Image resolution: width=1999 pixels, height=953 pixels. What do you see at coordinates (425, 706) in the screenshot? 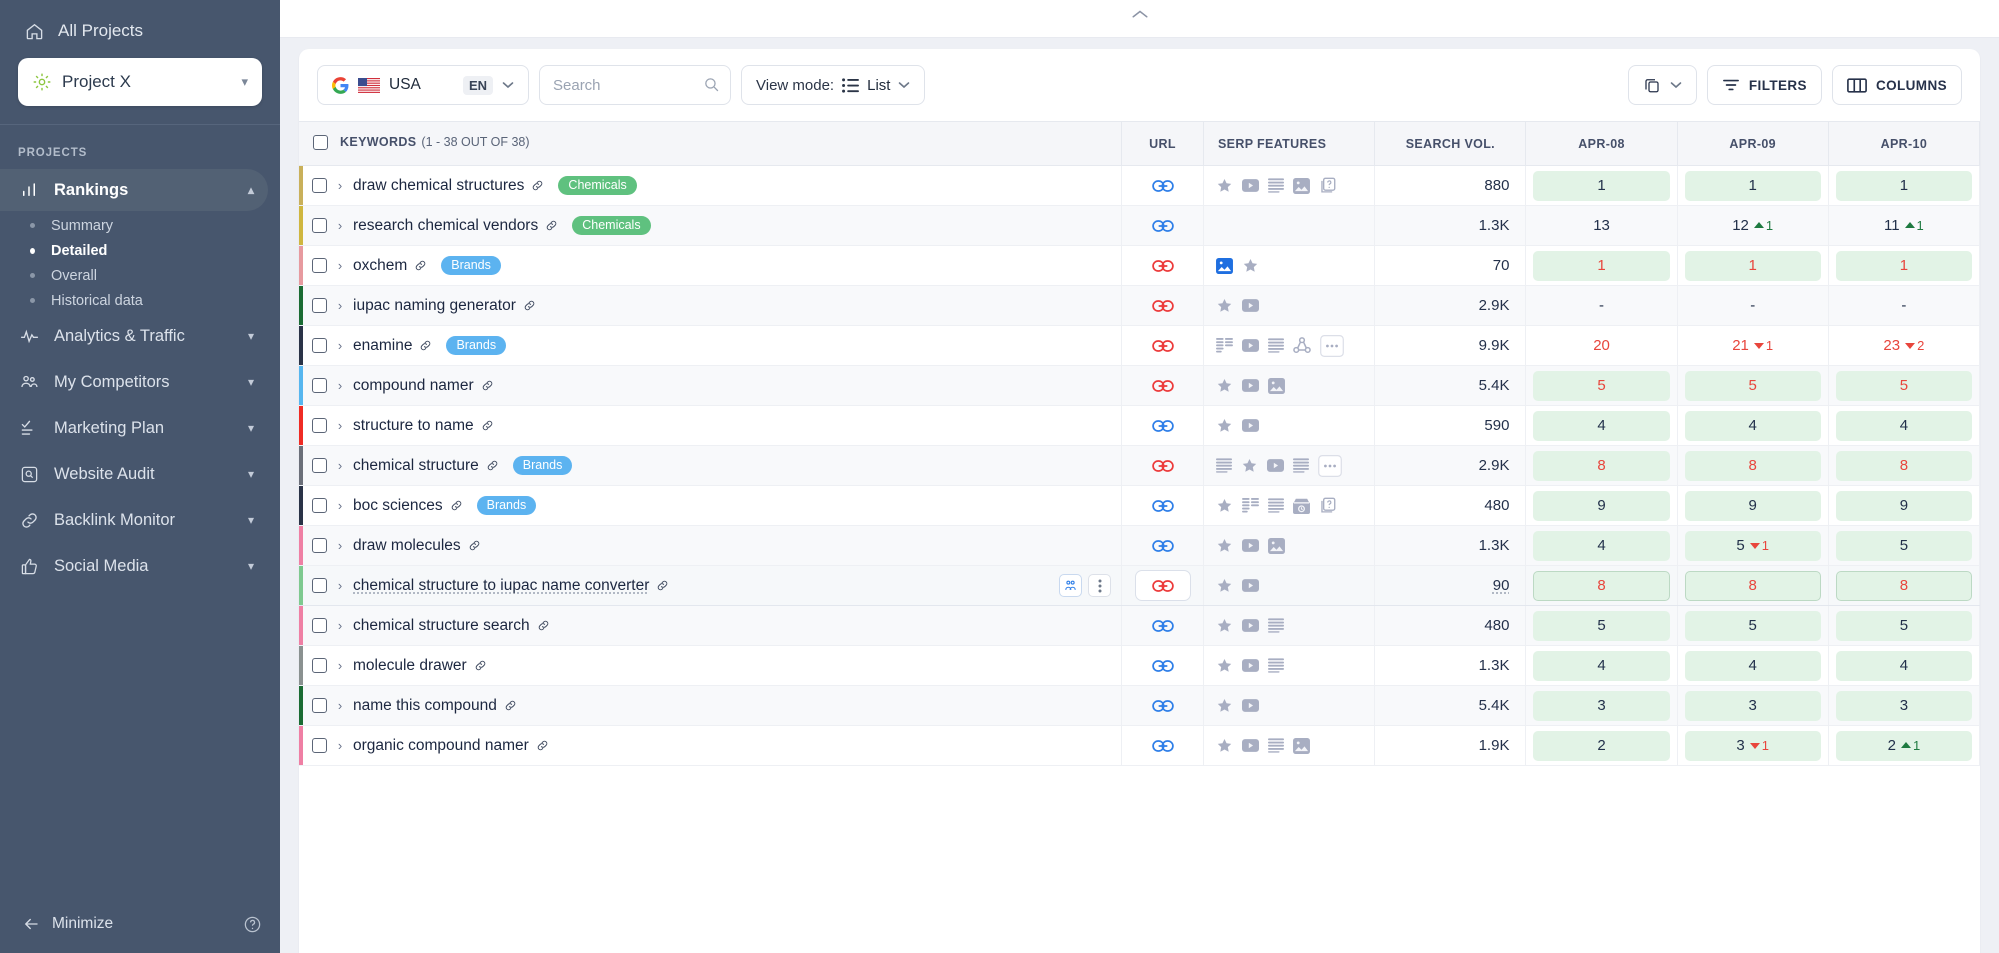
I see `keyword-text: name this compound` at bounding box center [425, 706].